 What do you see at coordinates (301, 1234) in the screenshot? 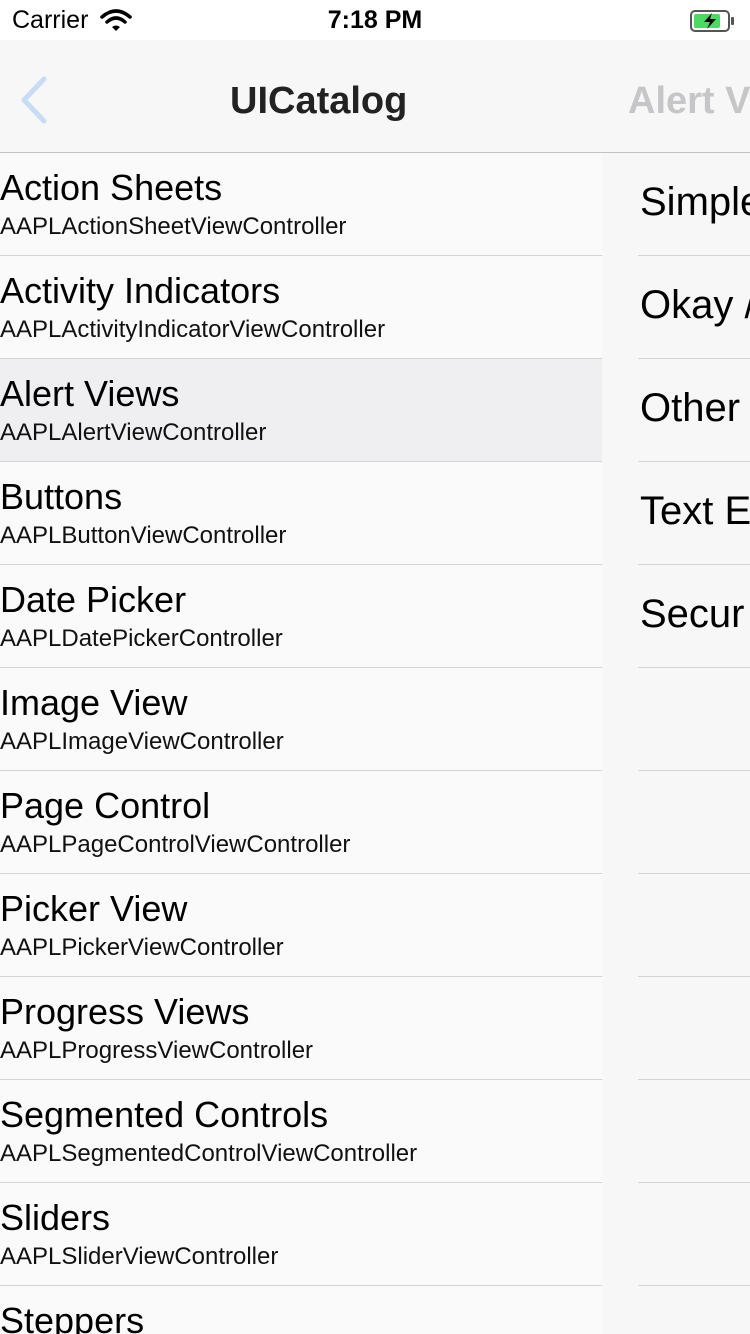
I see `list-item: Sliders AAPLSliderViewController` at bounding box center [301, 1234].